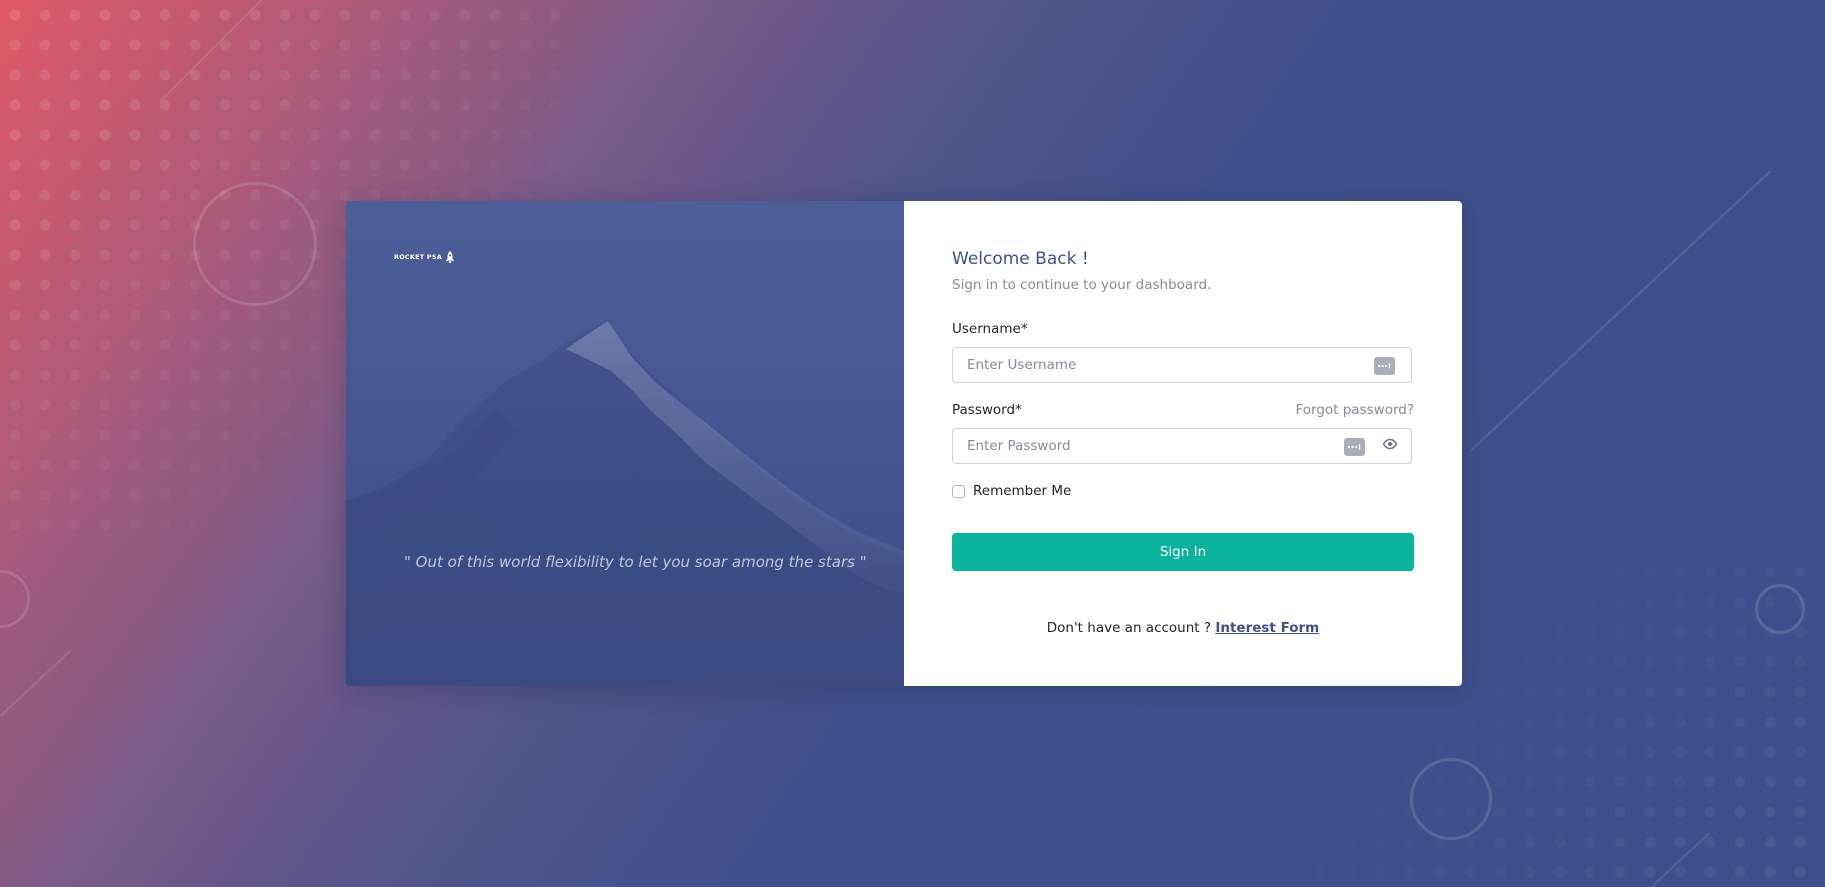 The height and width of the screenshot is (887, 1825). Describe the element at coordinates (1390, 444) in the screenshot. I see `eye-icon` at that location.